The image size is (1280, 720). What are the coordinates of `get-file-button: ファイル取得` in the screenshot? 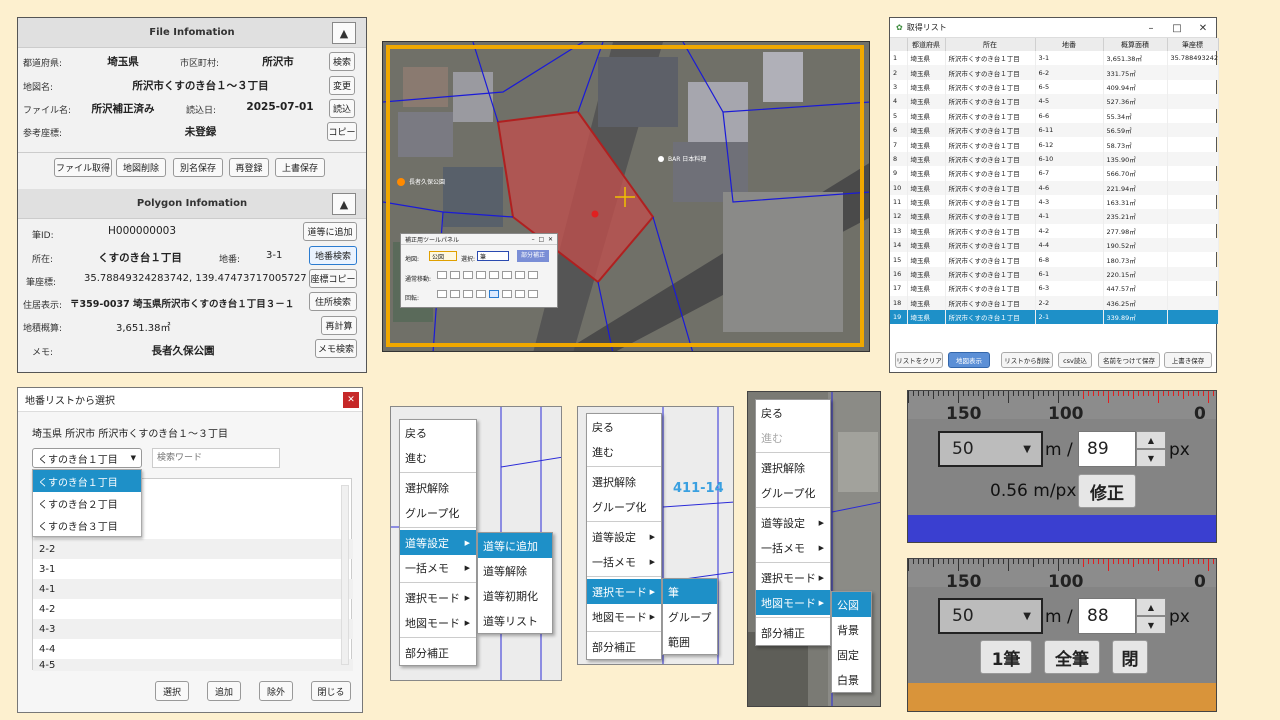 It's located at (83, 167).